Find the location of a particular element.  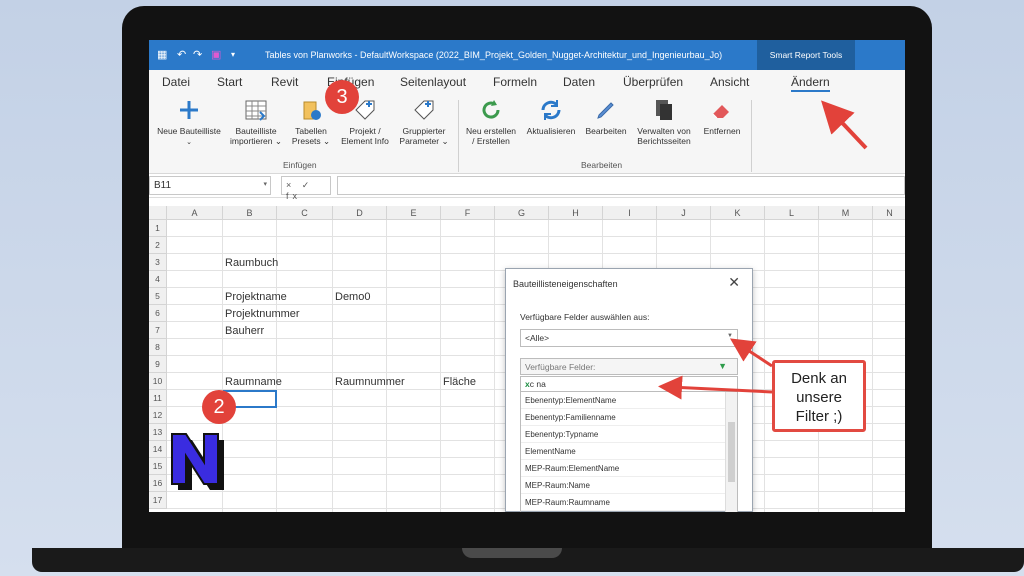

column-header-b: B is located at coordinates (250, 213).